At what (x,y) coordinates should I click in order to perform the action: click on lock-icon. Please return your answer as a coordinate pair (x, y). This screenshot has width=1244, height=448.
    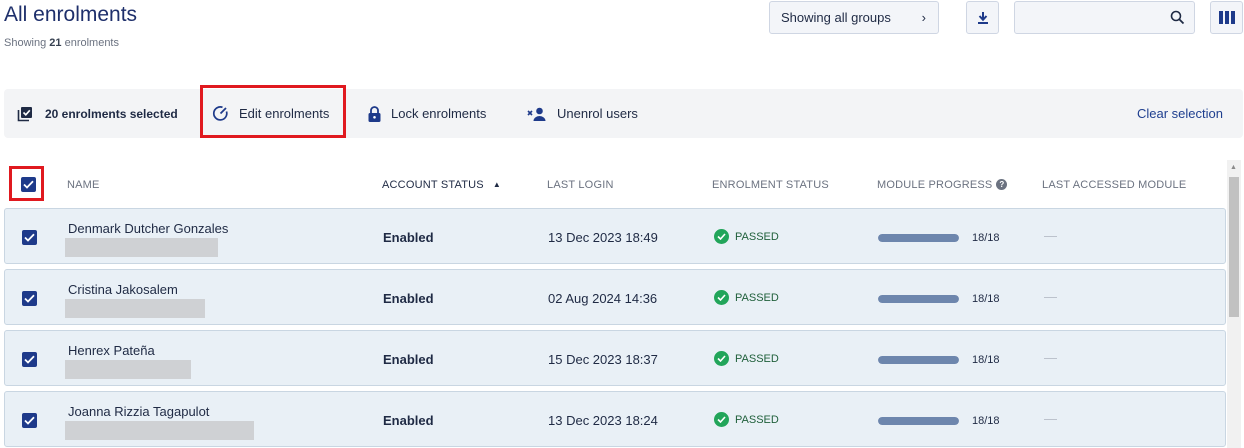
    Looking at the image, I should click on (374, 113).